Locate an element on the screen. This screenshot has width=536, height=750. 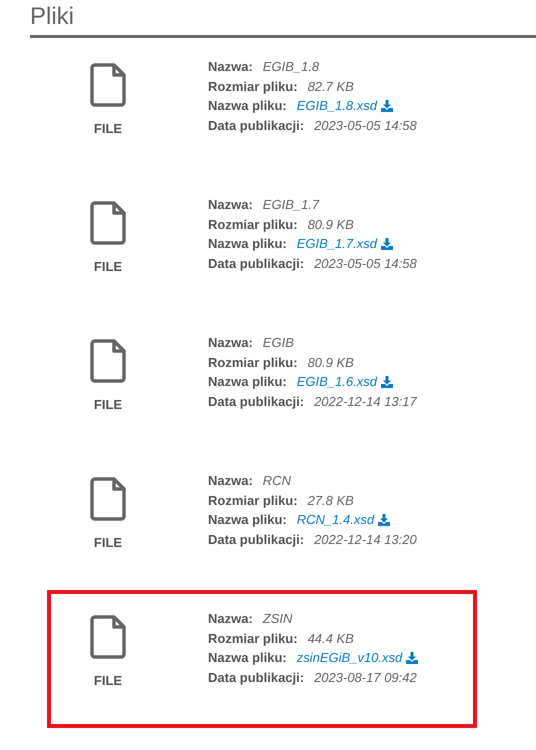
field-value: 2022-12-14 13:17 is located at coordinates (365, 401).